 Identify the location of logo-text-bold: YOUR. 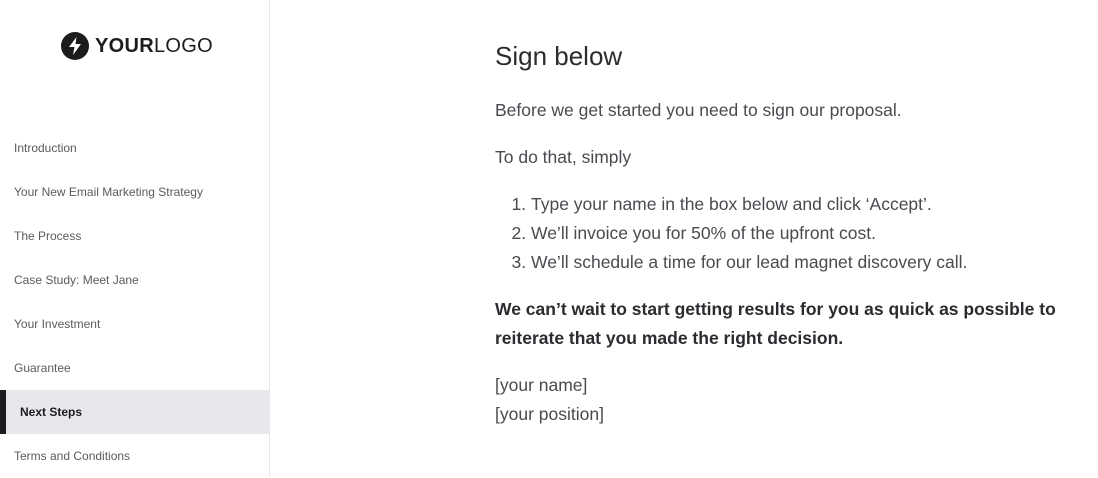
(124, 45).